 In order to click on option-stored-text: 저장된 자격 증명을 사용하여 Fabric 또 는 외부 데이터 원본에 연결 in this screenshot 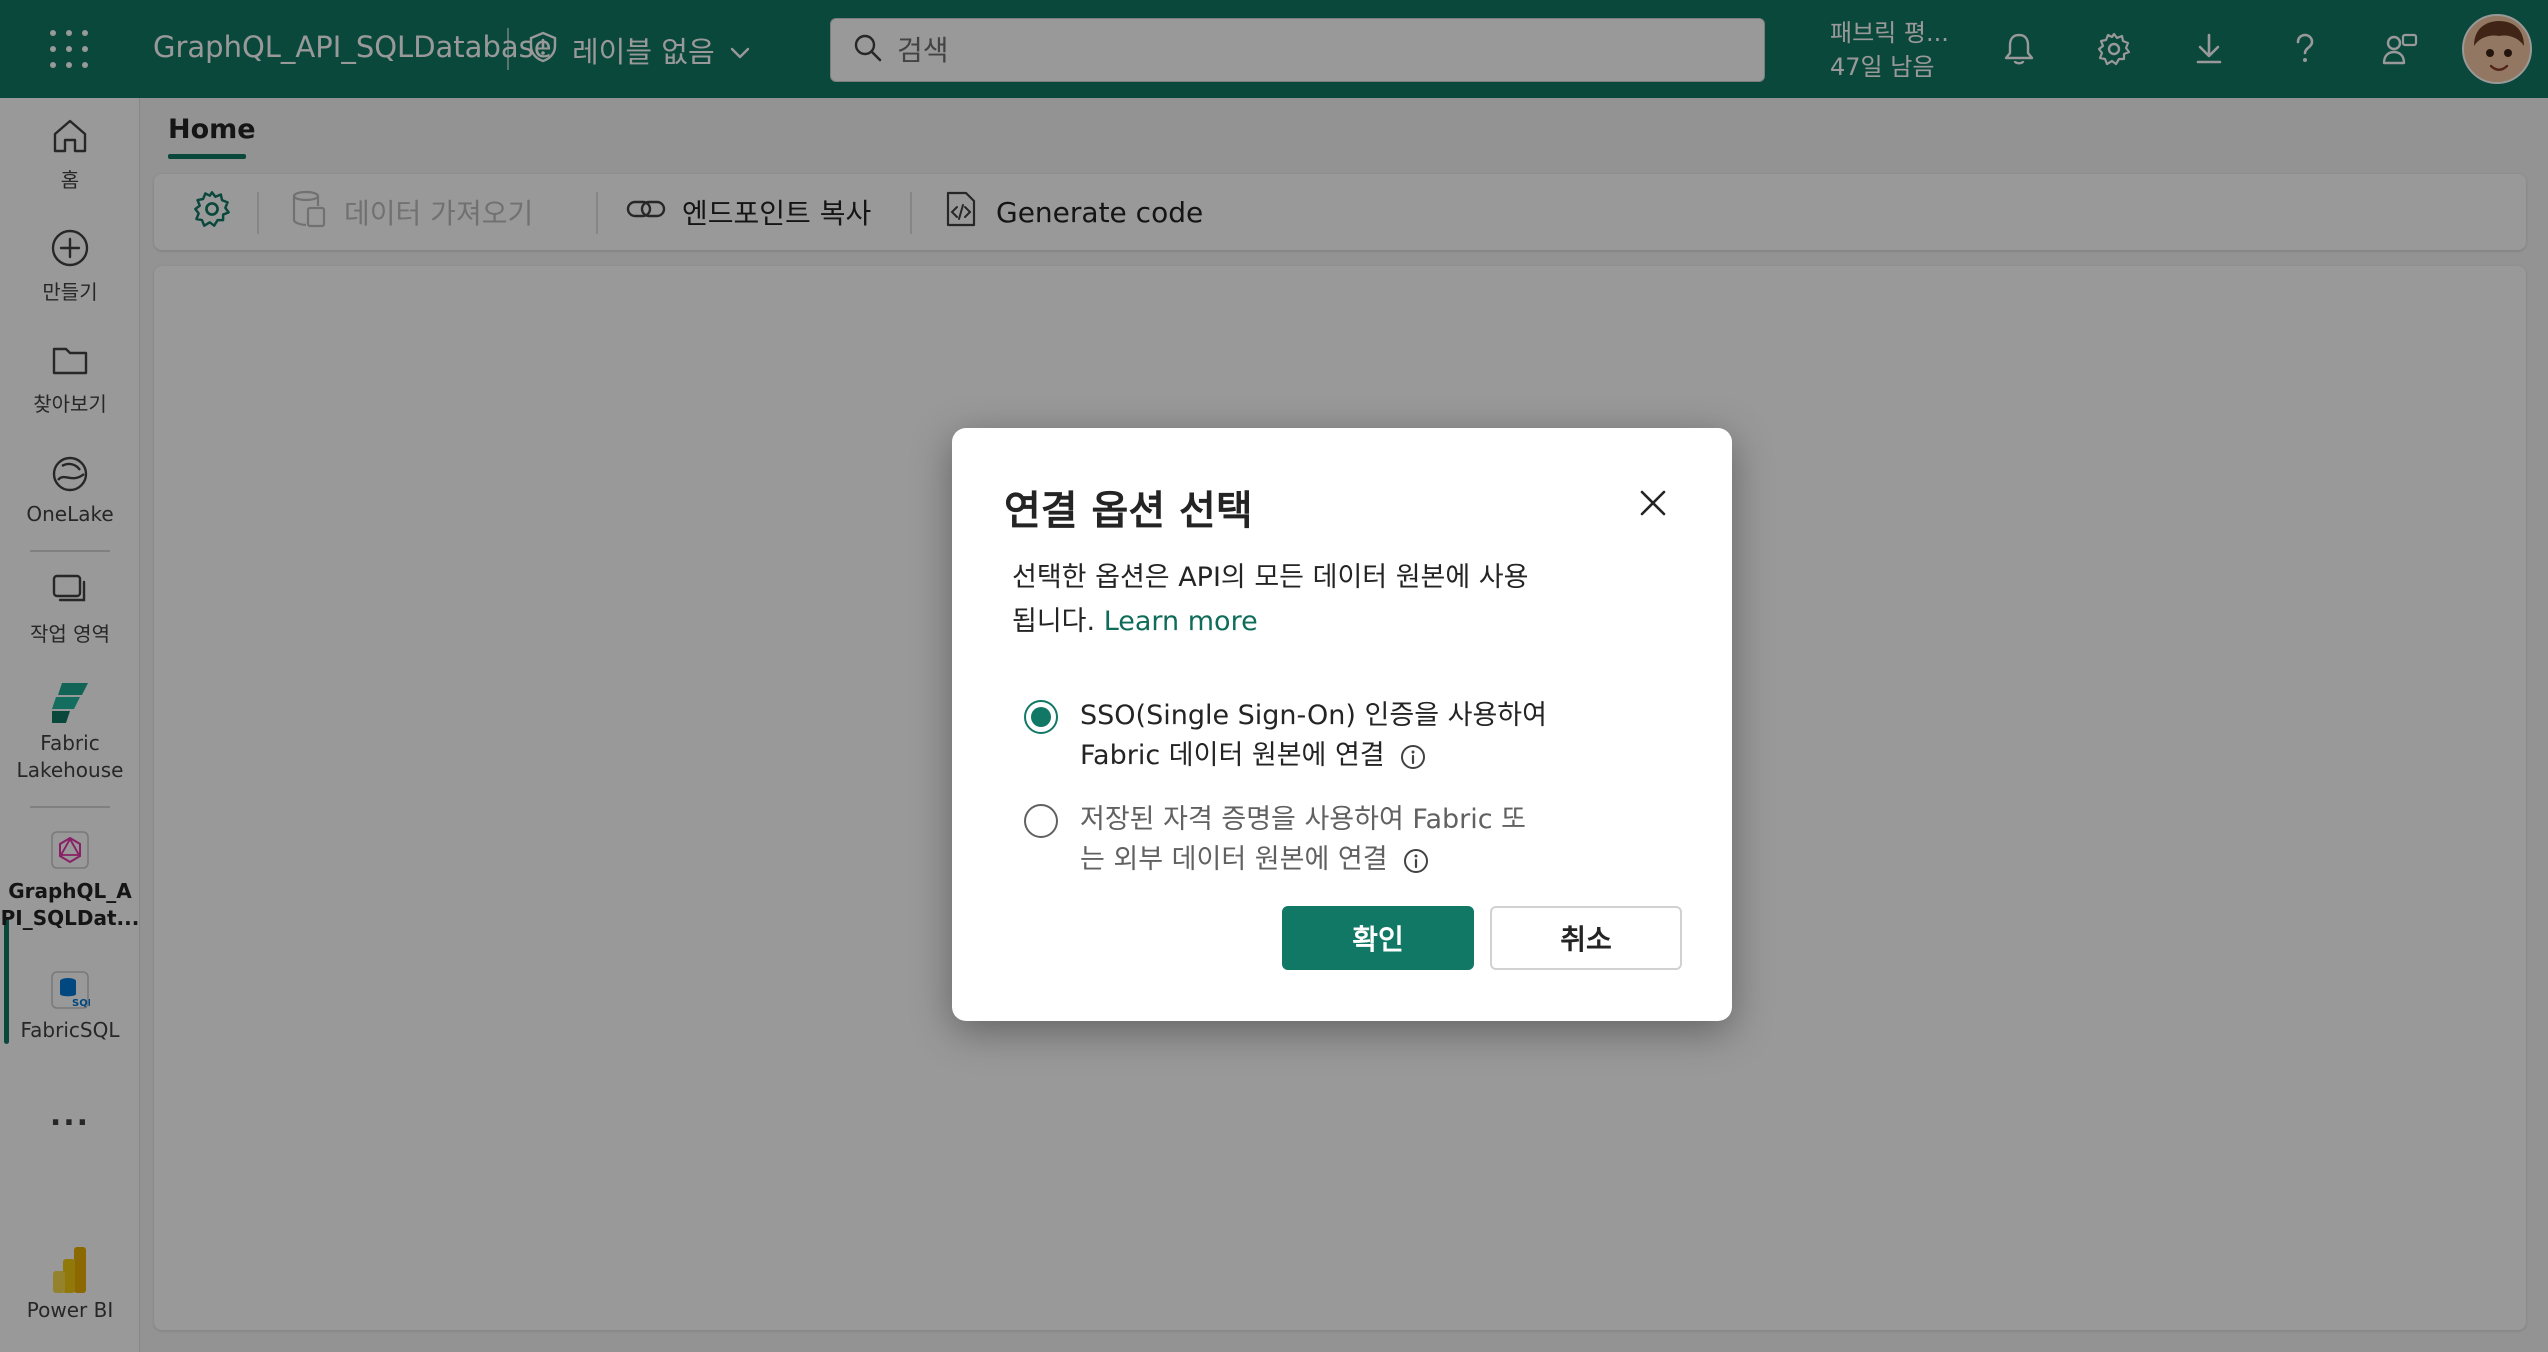, I will do `click(1303, 840)`.